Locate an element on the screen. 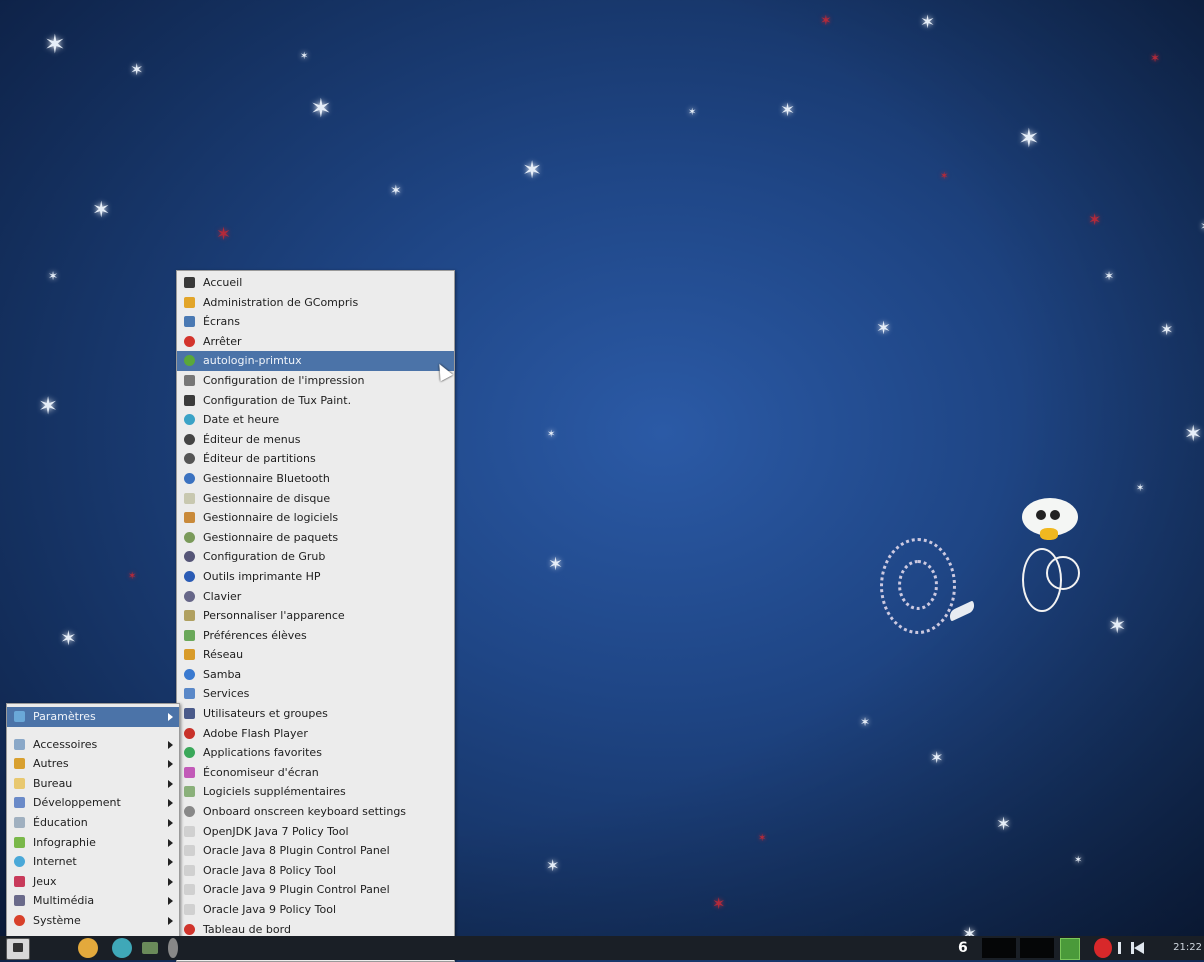 The width and height of the screenshot is (1204, 962). menu-item-extra-software: Logiciels supplémentaires is located at coordinates (315, 792).